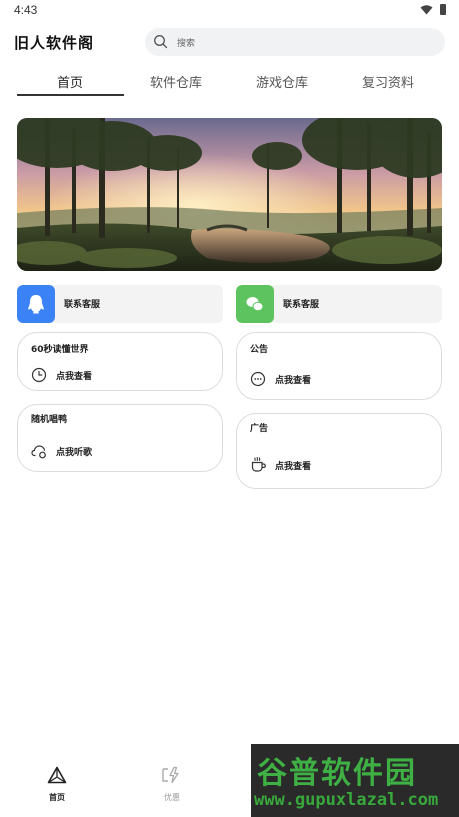  Describe the element at coordinates (170, 775) in the screenshot. I see `lightning-icon` at that location.